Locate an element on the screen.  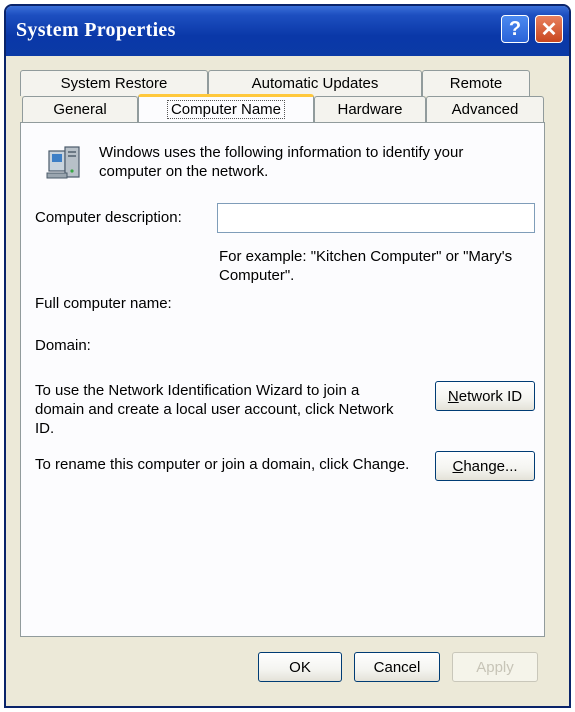
full-computer-name-label: Full computer name: is located at coordinates (103, 303).